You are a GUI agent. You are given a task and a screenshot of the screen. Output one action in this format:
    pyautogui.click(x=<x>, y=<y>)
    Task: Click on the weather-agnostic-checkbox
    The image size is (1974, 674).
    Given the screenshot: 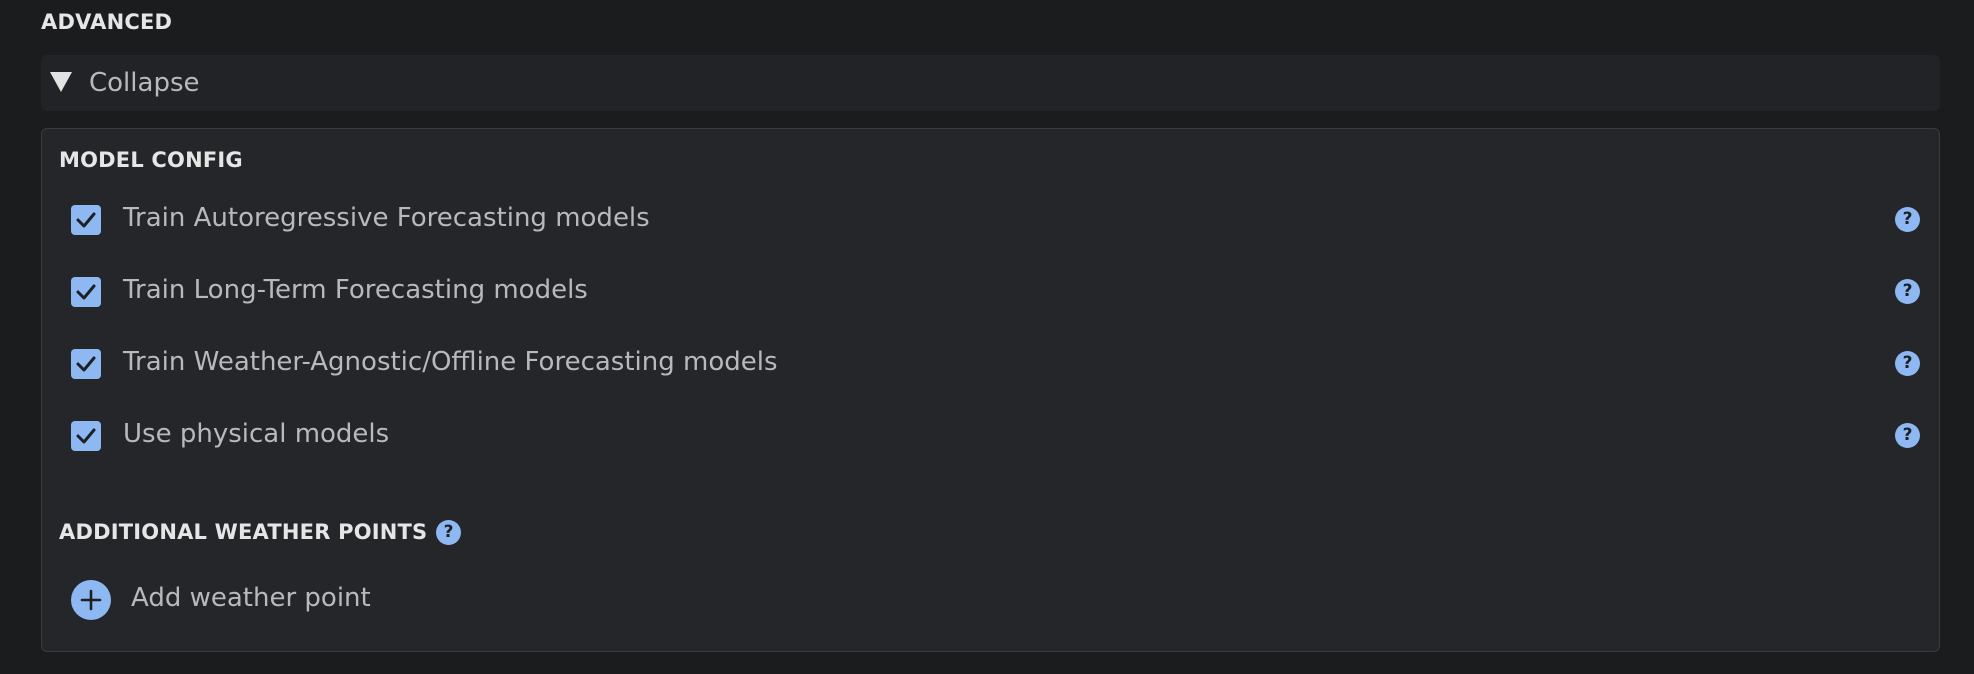 What is the action you would take?
    pyautogui.click(x=86, y=364)
    